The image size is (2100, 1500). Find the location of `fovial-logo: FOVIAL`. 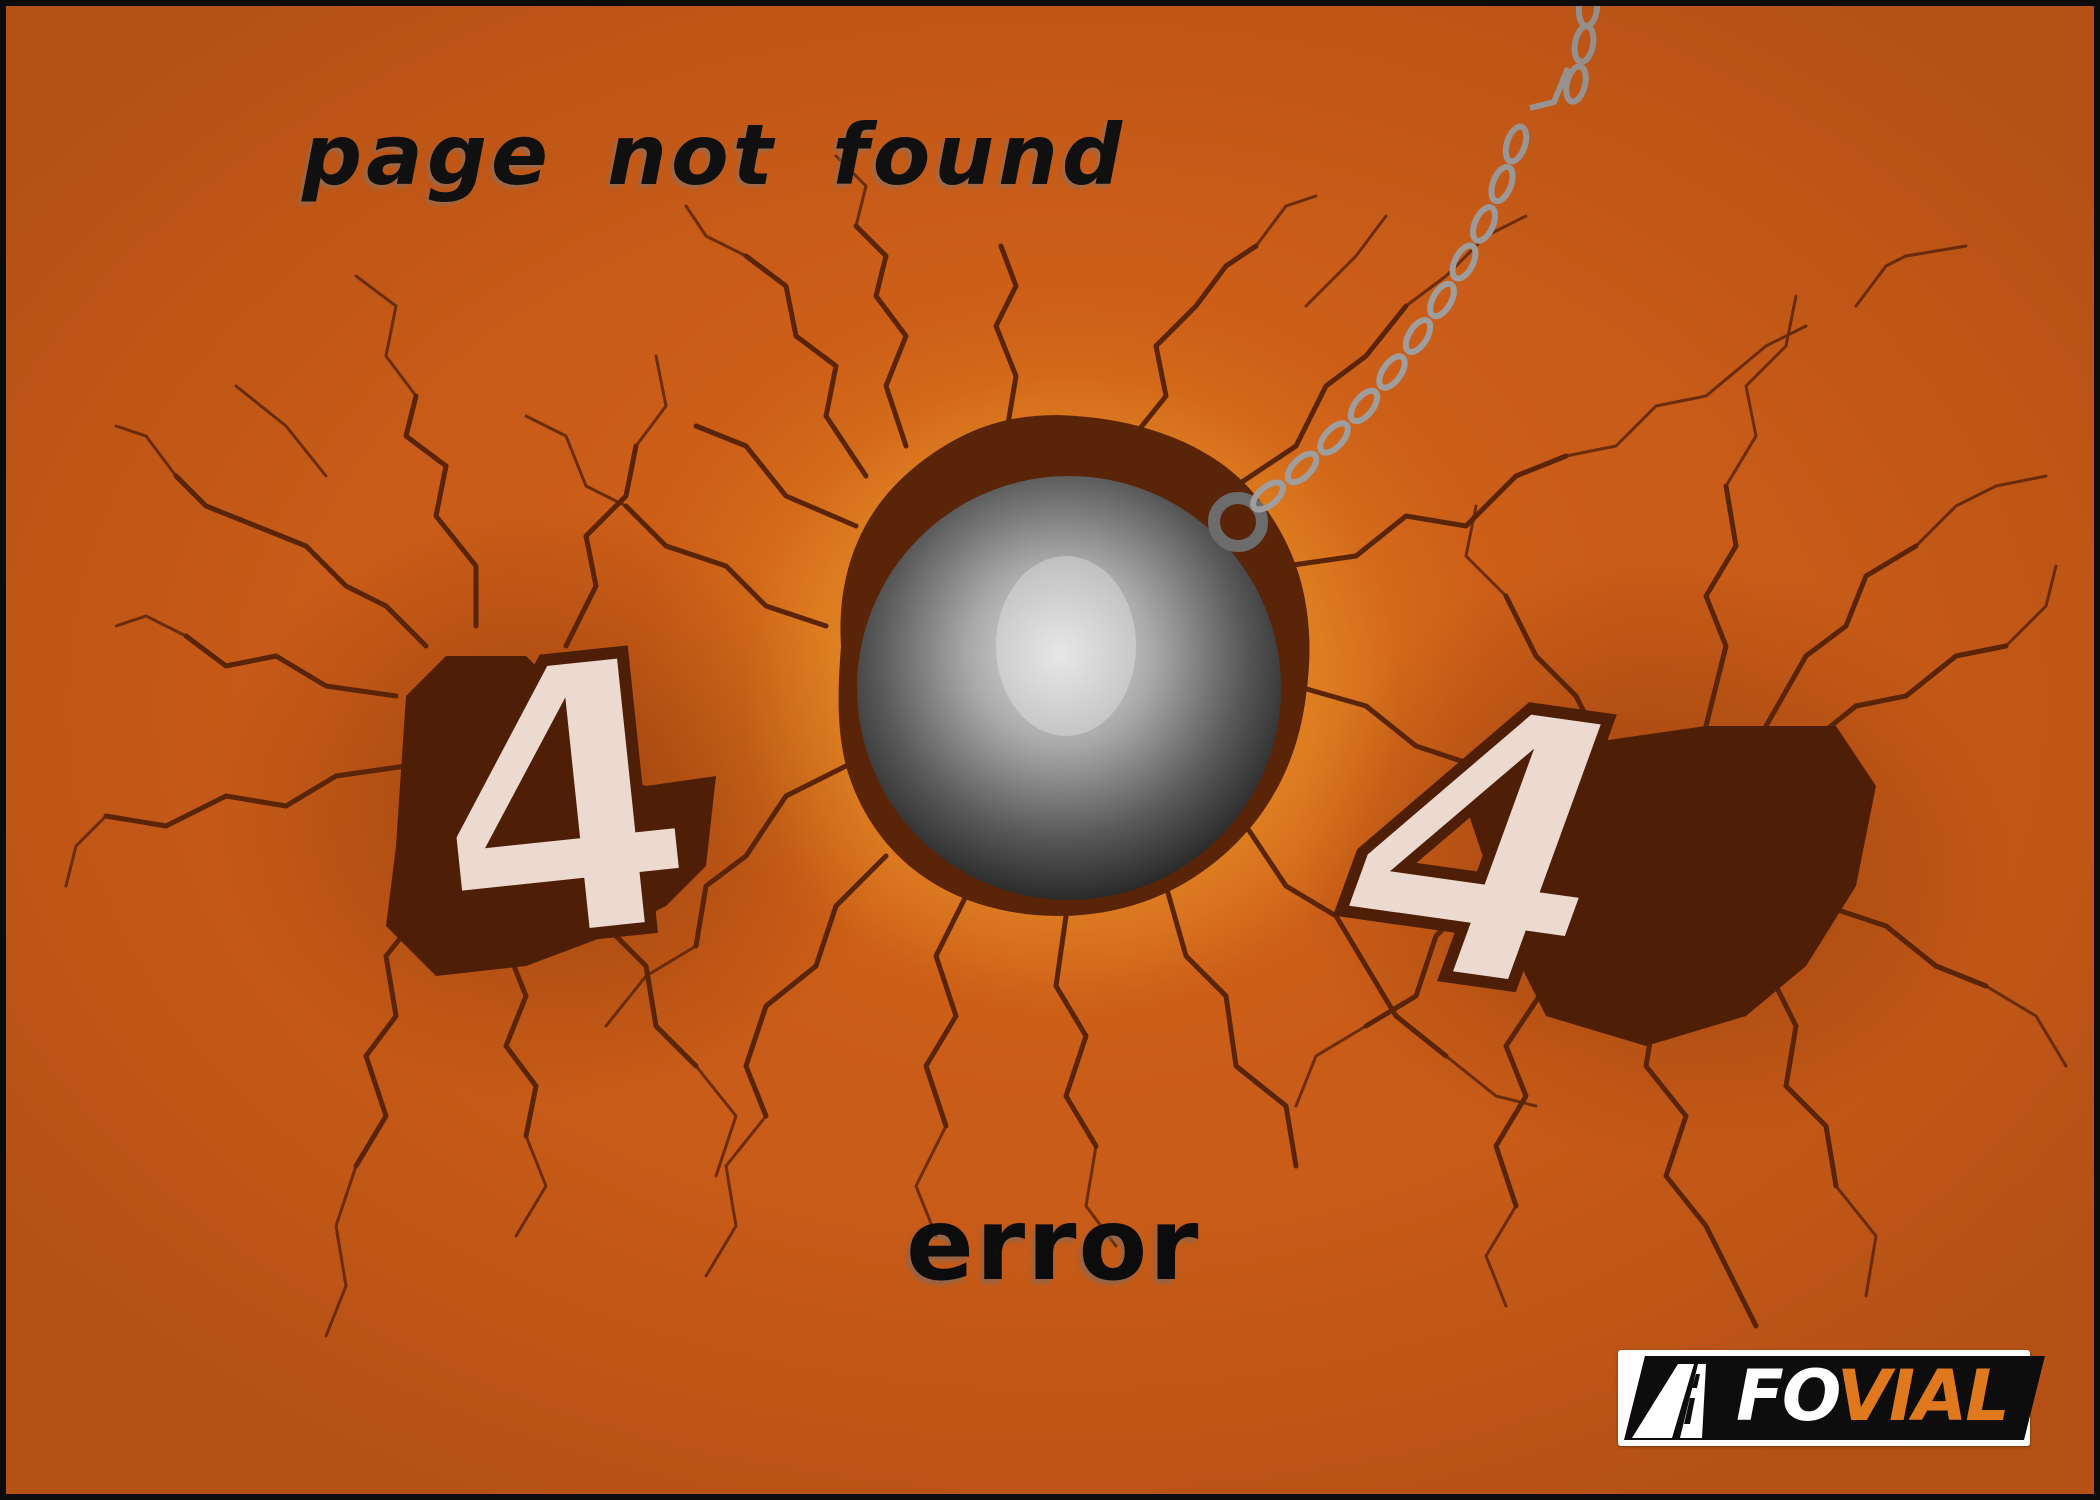

fovial-logo: FOVIAL is located at coordinates (1831, 1398).